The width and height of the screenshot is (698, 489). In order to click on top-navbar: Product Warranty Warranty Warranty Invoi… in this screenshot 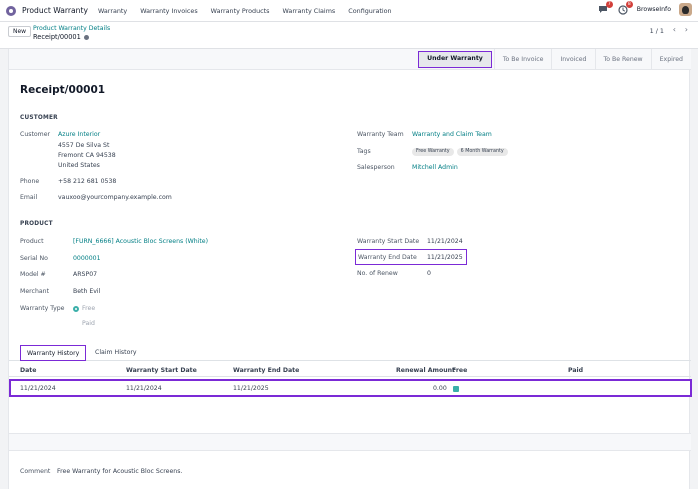, I will do `click(349, 11)`.